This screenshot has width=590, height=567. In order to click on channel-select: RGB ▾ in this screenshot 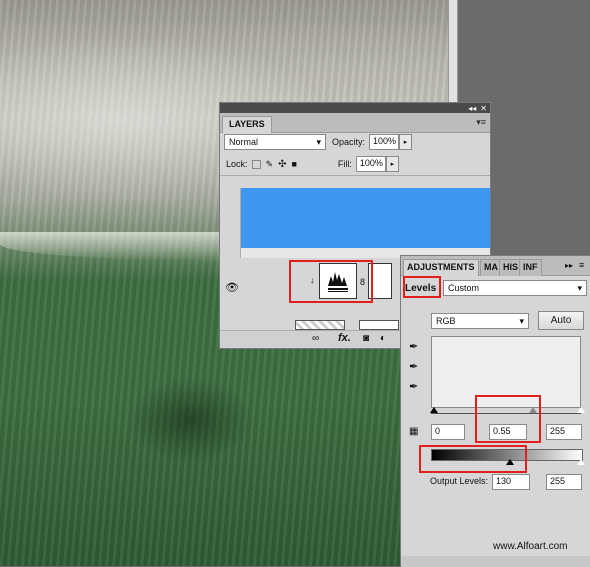, I will do `click(480, 321)`.